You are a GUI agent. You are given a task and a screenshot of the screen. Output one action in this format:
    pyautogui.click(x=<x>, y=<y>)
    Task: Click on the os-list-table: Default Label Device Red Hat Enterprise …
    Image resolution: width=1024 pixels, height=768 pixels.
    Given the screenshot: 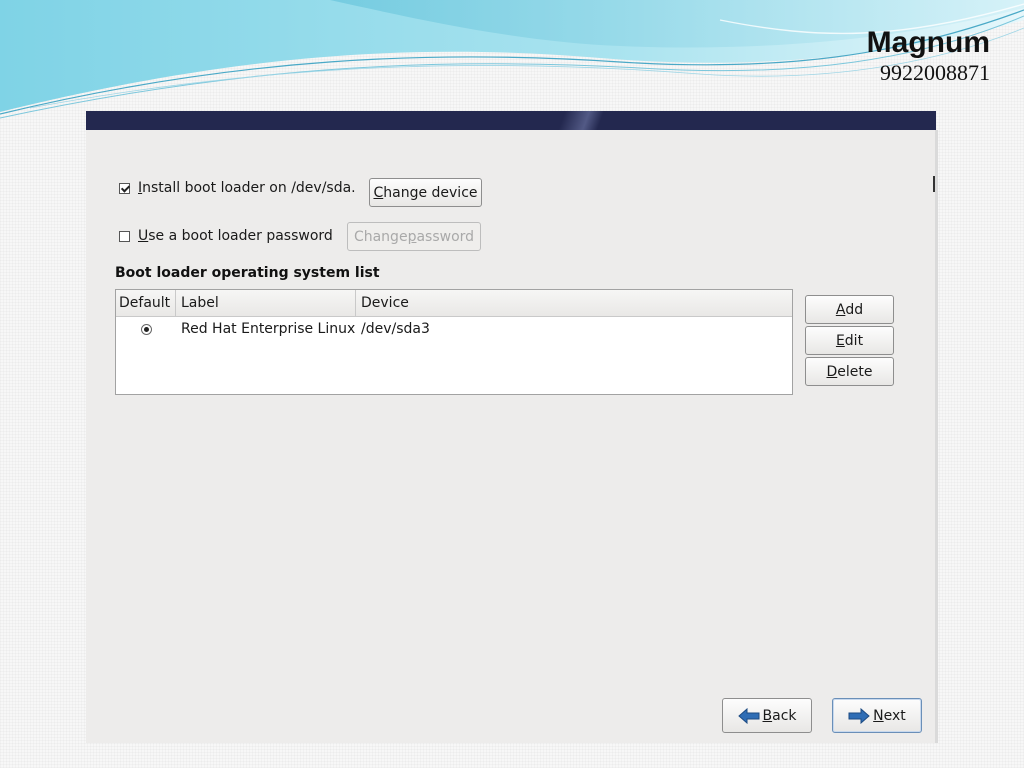 What is the action you would take?
    pyautogui.click(x=454, y=342)
    